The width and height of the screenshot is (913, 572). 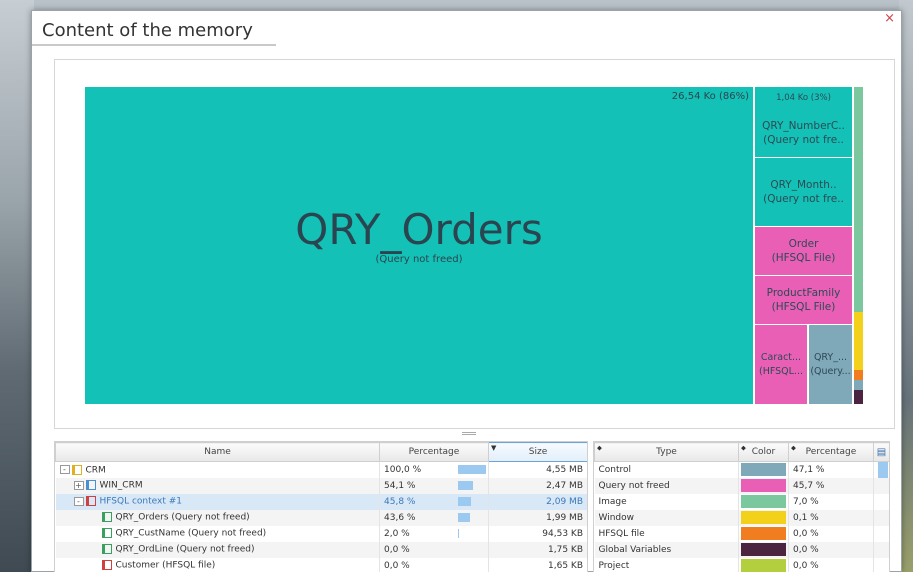 What do you see at coordinates (321, 485) in the screenshot?
I see `table-row: + WIN_CRM 54,1 % 2,47 MB` at bounding box center [321, 485].